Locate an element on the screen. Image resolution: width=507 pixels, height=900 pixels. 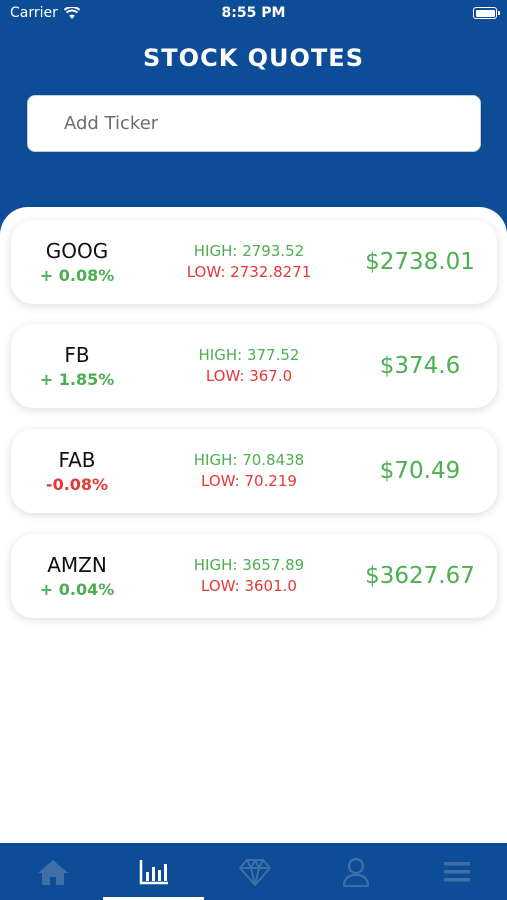
ticker-symbol: AMZN is located at coordinates (77, 565).